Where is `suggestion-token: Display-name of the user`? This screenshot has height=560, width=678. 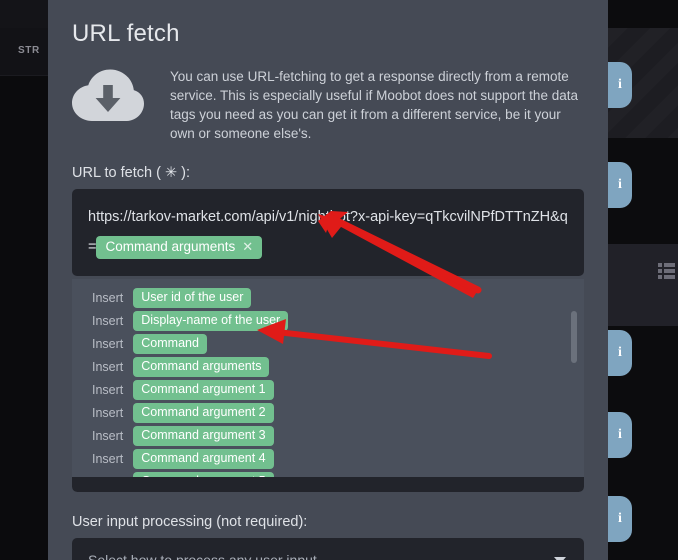 suggestion-token: Display-name of the user is located at coordinates (211, 320).